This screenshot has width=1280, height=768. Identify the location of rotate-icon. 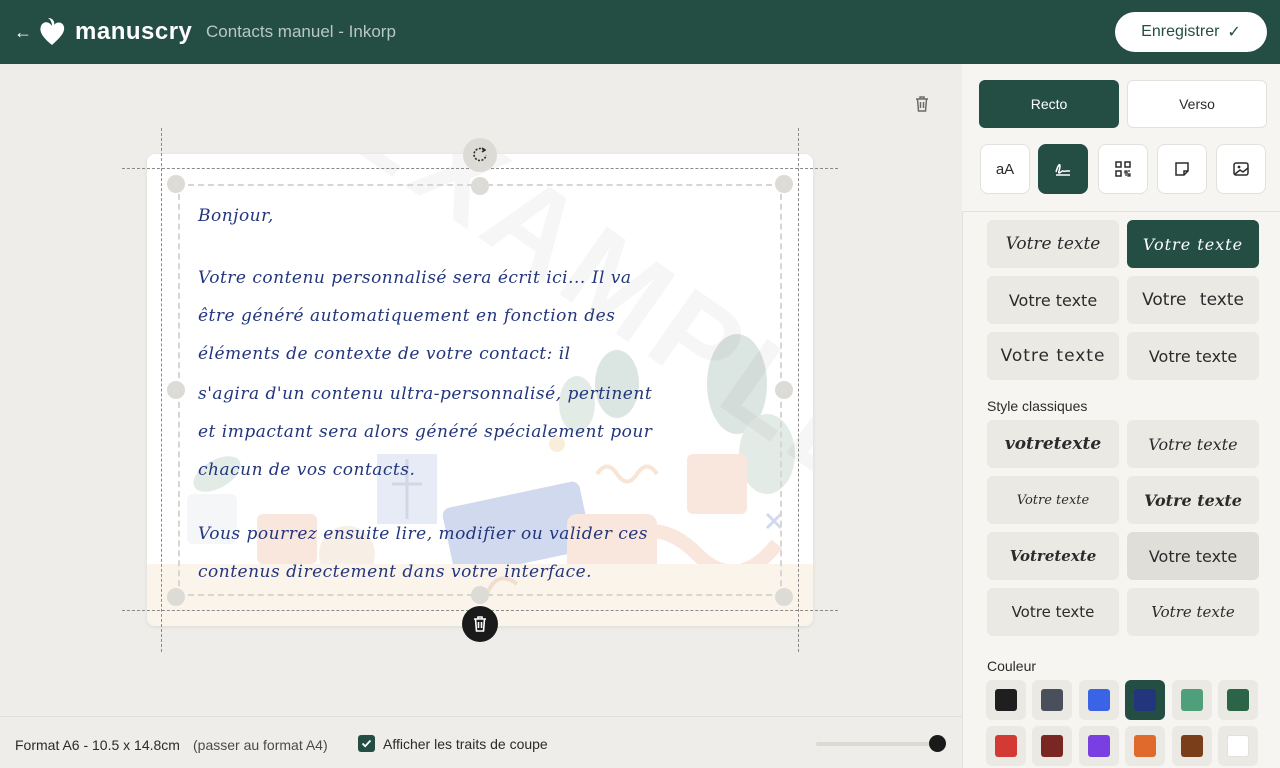
(480, 154).